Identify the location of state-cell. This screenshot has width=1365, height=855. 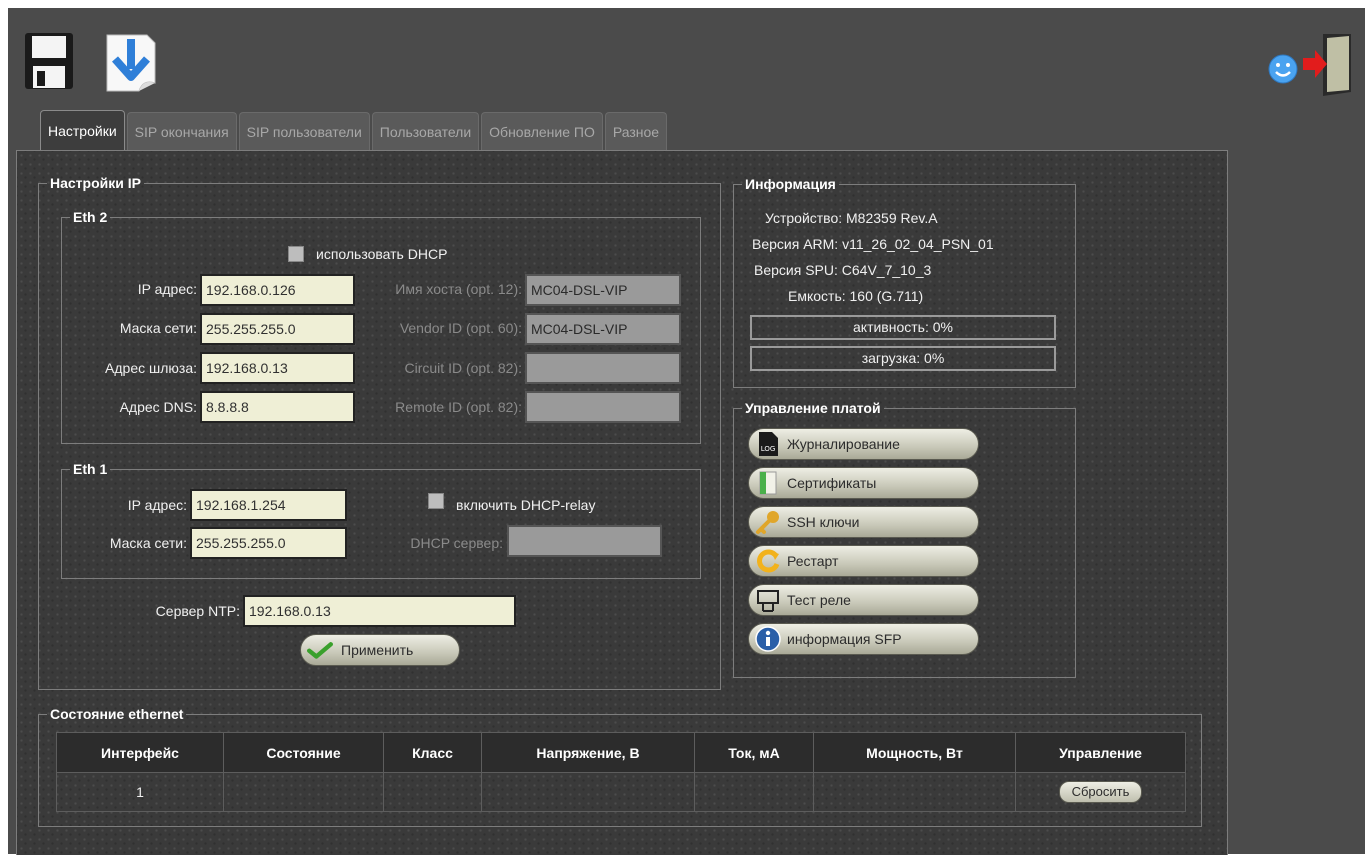
(303, 792).